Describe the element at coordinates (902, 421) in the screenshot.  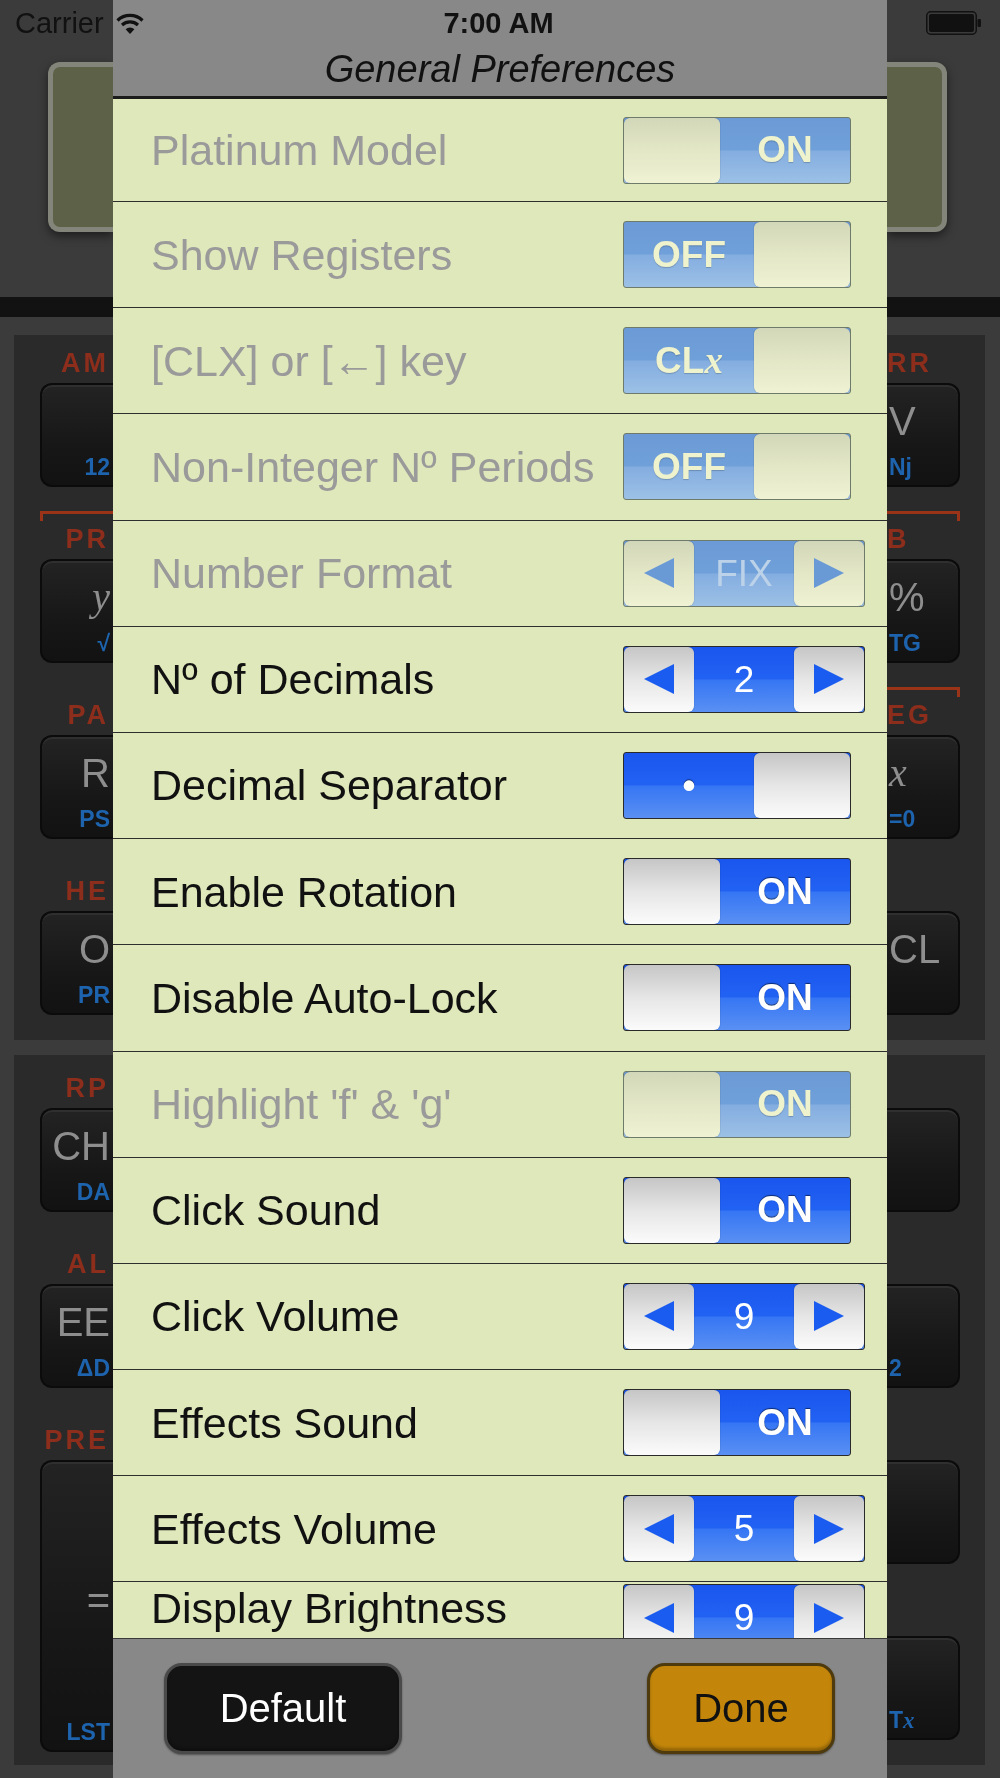
I see `key-glyph: V` at that location.